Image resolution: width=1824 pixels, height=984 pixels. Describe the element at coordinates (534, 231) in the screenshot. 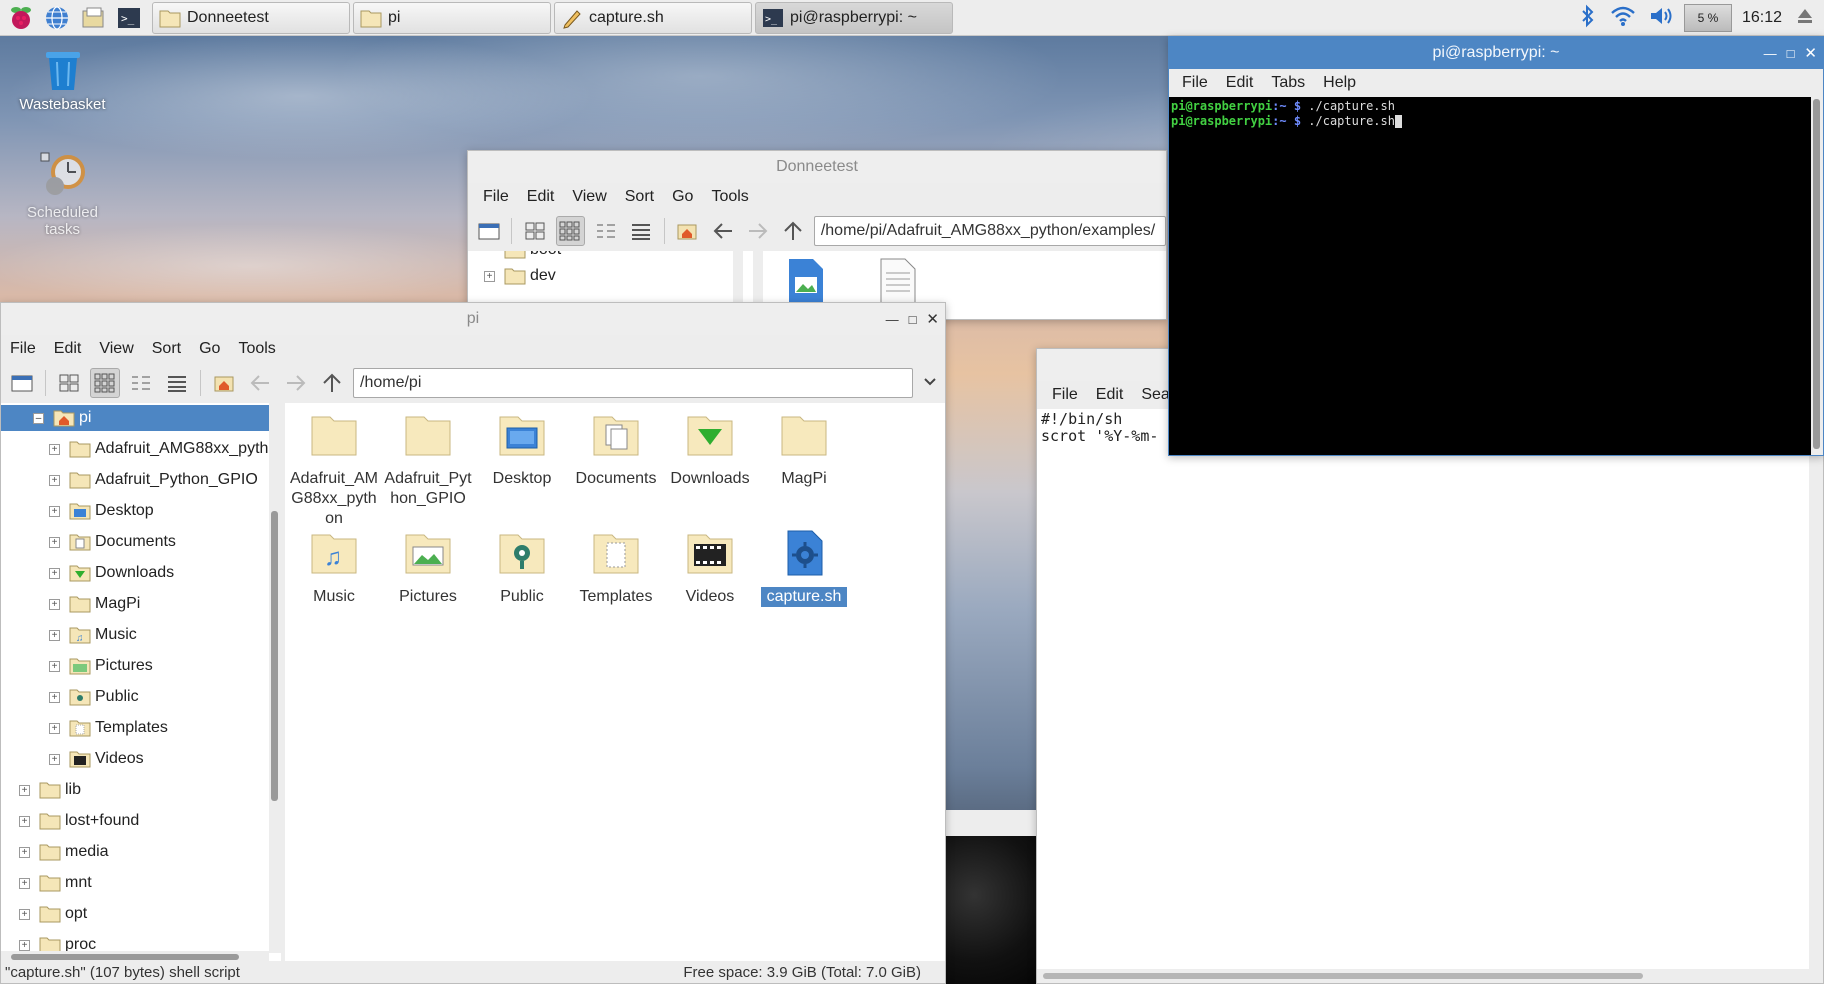

I see `icon-view-icon` at that location.